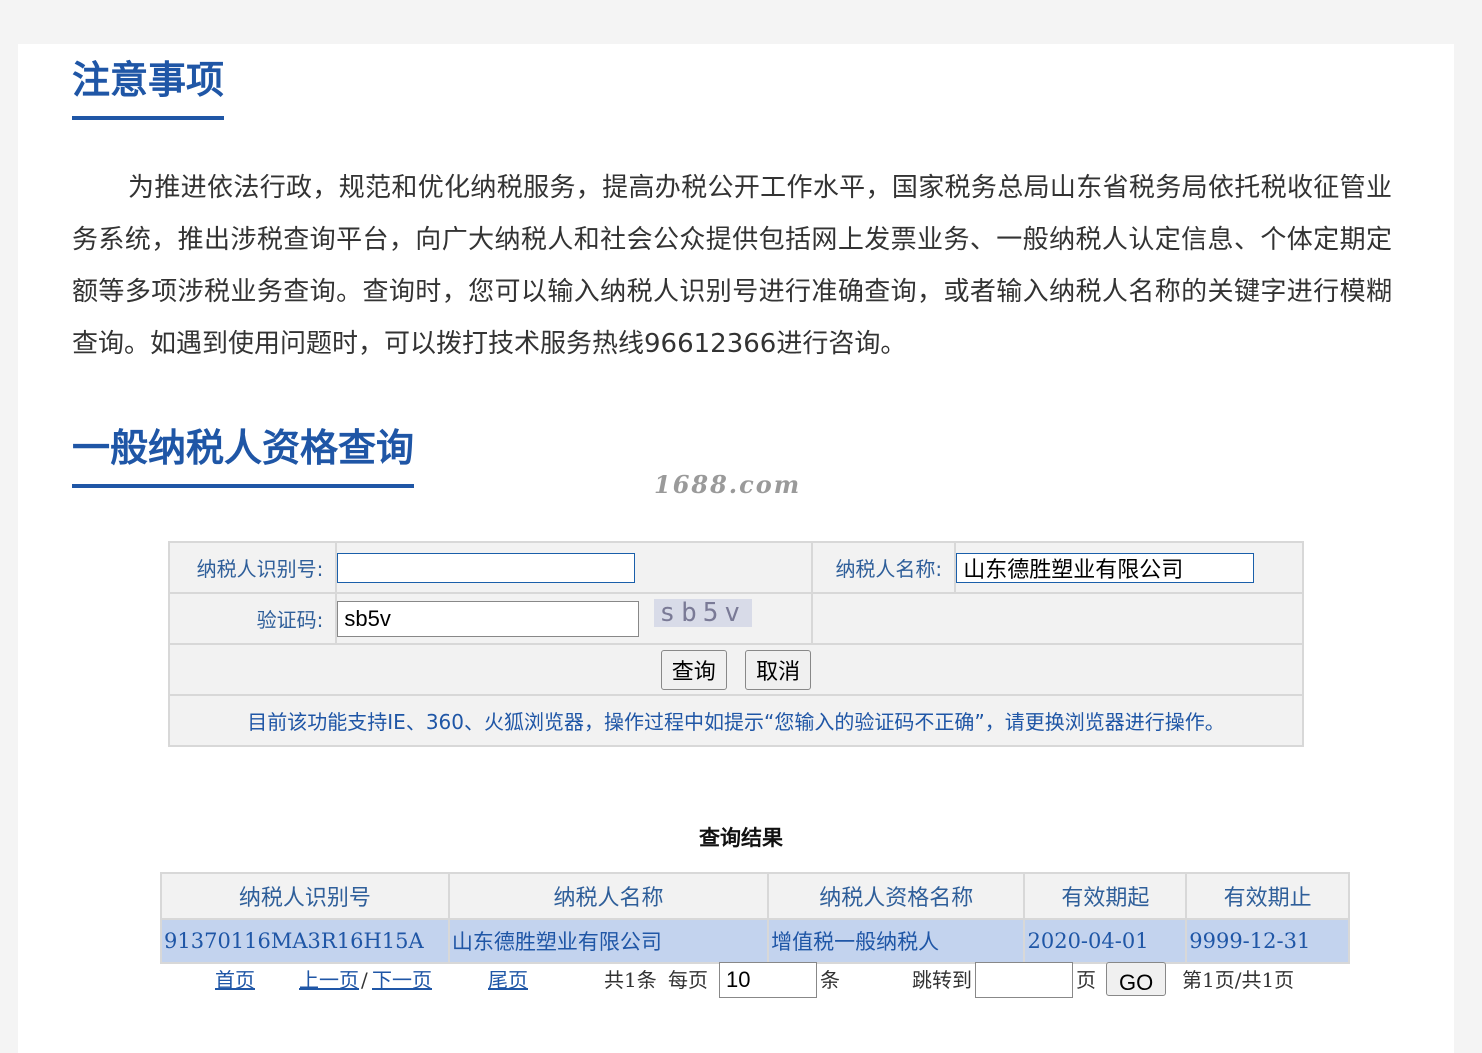  What do you see at coordinates (1024, 980) in the screenshot?
I see `jump-page-input` at bounding box center [1024, 980].